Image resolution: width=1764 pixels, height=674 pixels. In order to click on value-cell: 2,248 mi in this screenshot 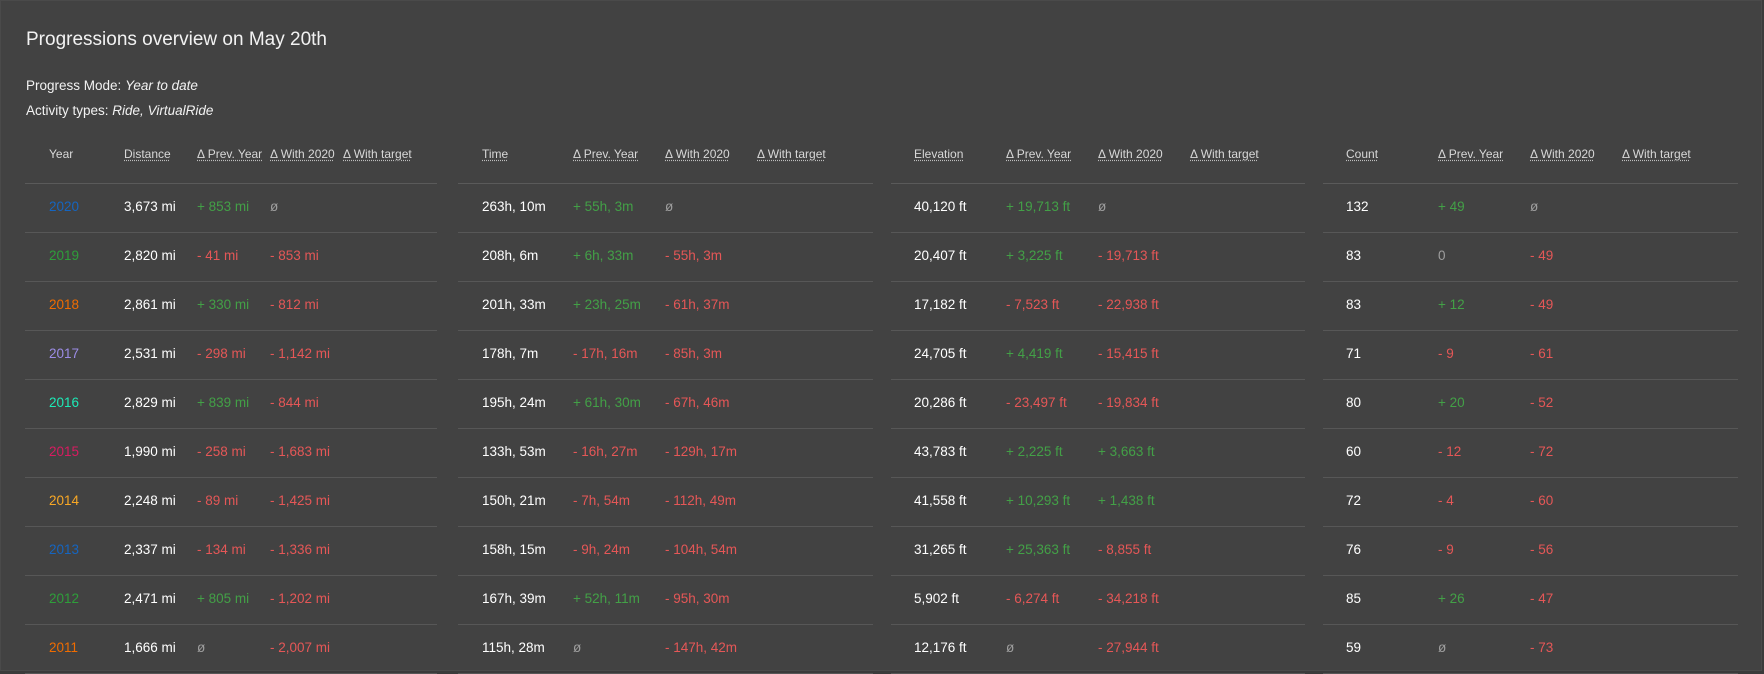, I will do `click(150, 500)`.